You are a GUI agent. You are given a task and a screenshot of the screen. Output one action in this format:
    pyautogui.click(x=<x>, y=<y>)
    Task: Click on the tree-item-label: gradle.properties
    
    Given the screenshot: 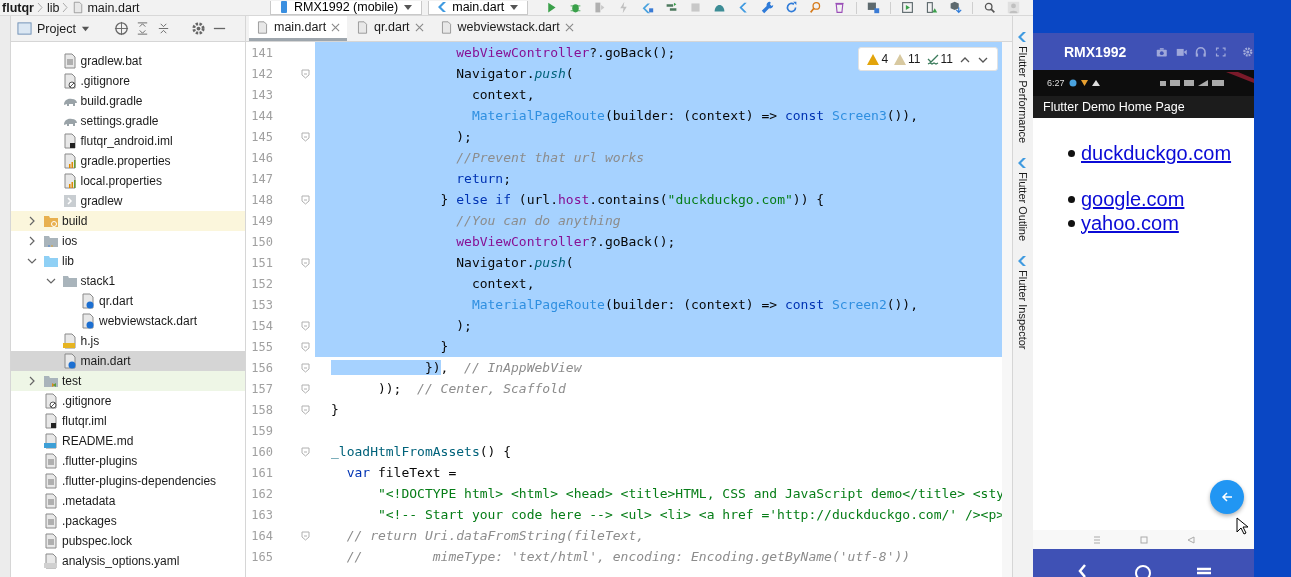 What is the action you would take?
    pyautogui.click(x=125, y=161)
    